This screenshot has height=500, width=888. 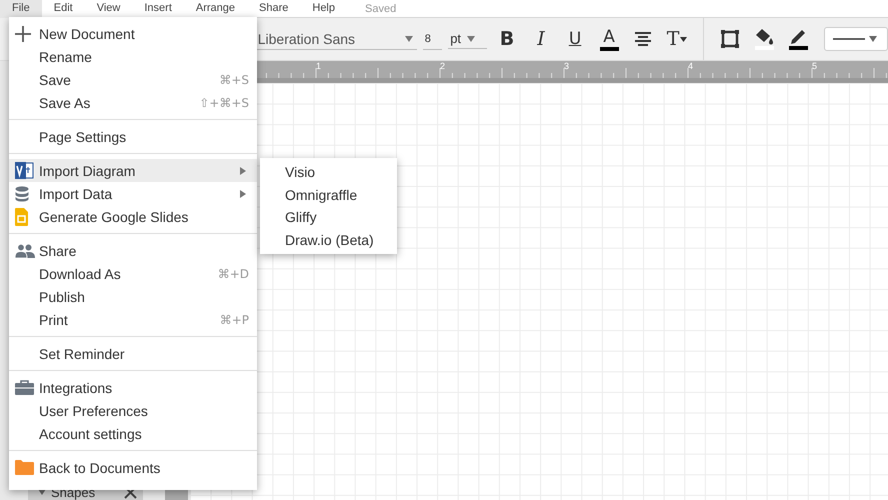 What do you see at coordinates (815, 66) in the screenshot?
I see `ruler-label: 5` at bounding box center [815, 66].